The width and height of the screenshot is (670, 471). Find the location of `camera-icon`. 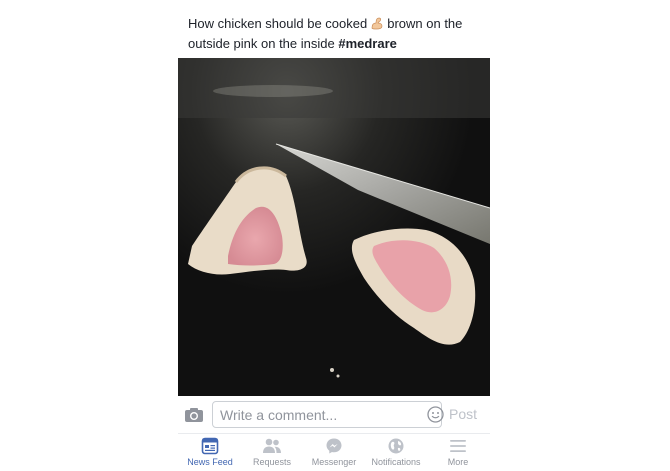

camera-icon is located at coordinates (194, 415).